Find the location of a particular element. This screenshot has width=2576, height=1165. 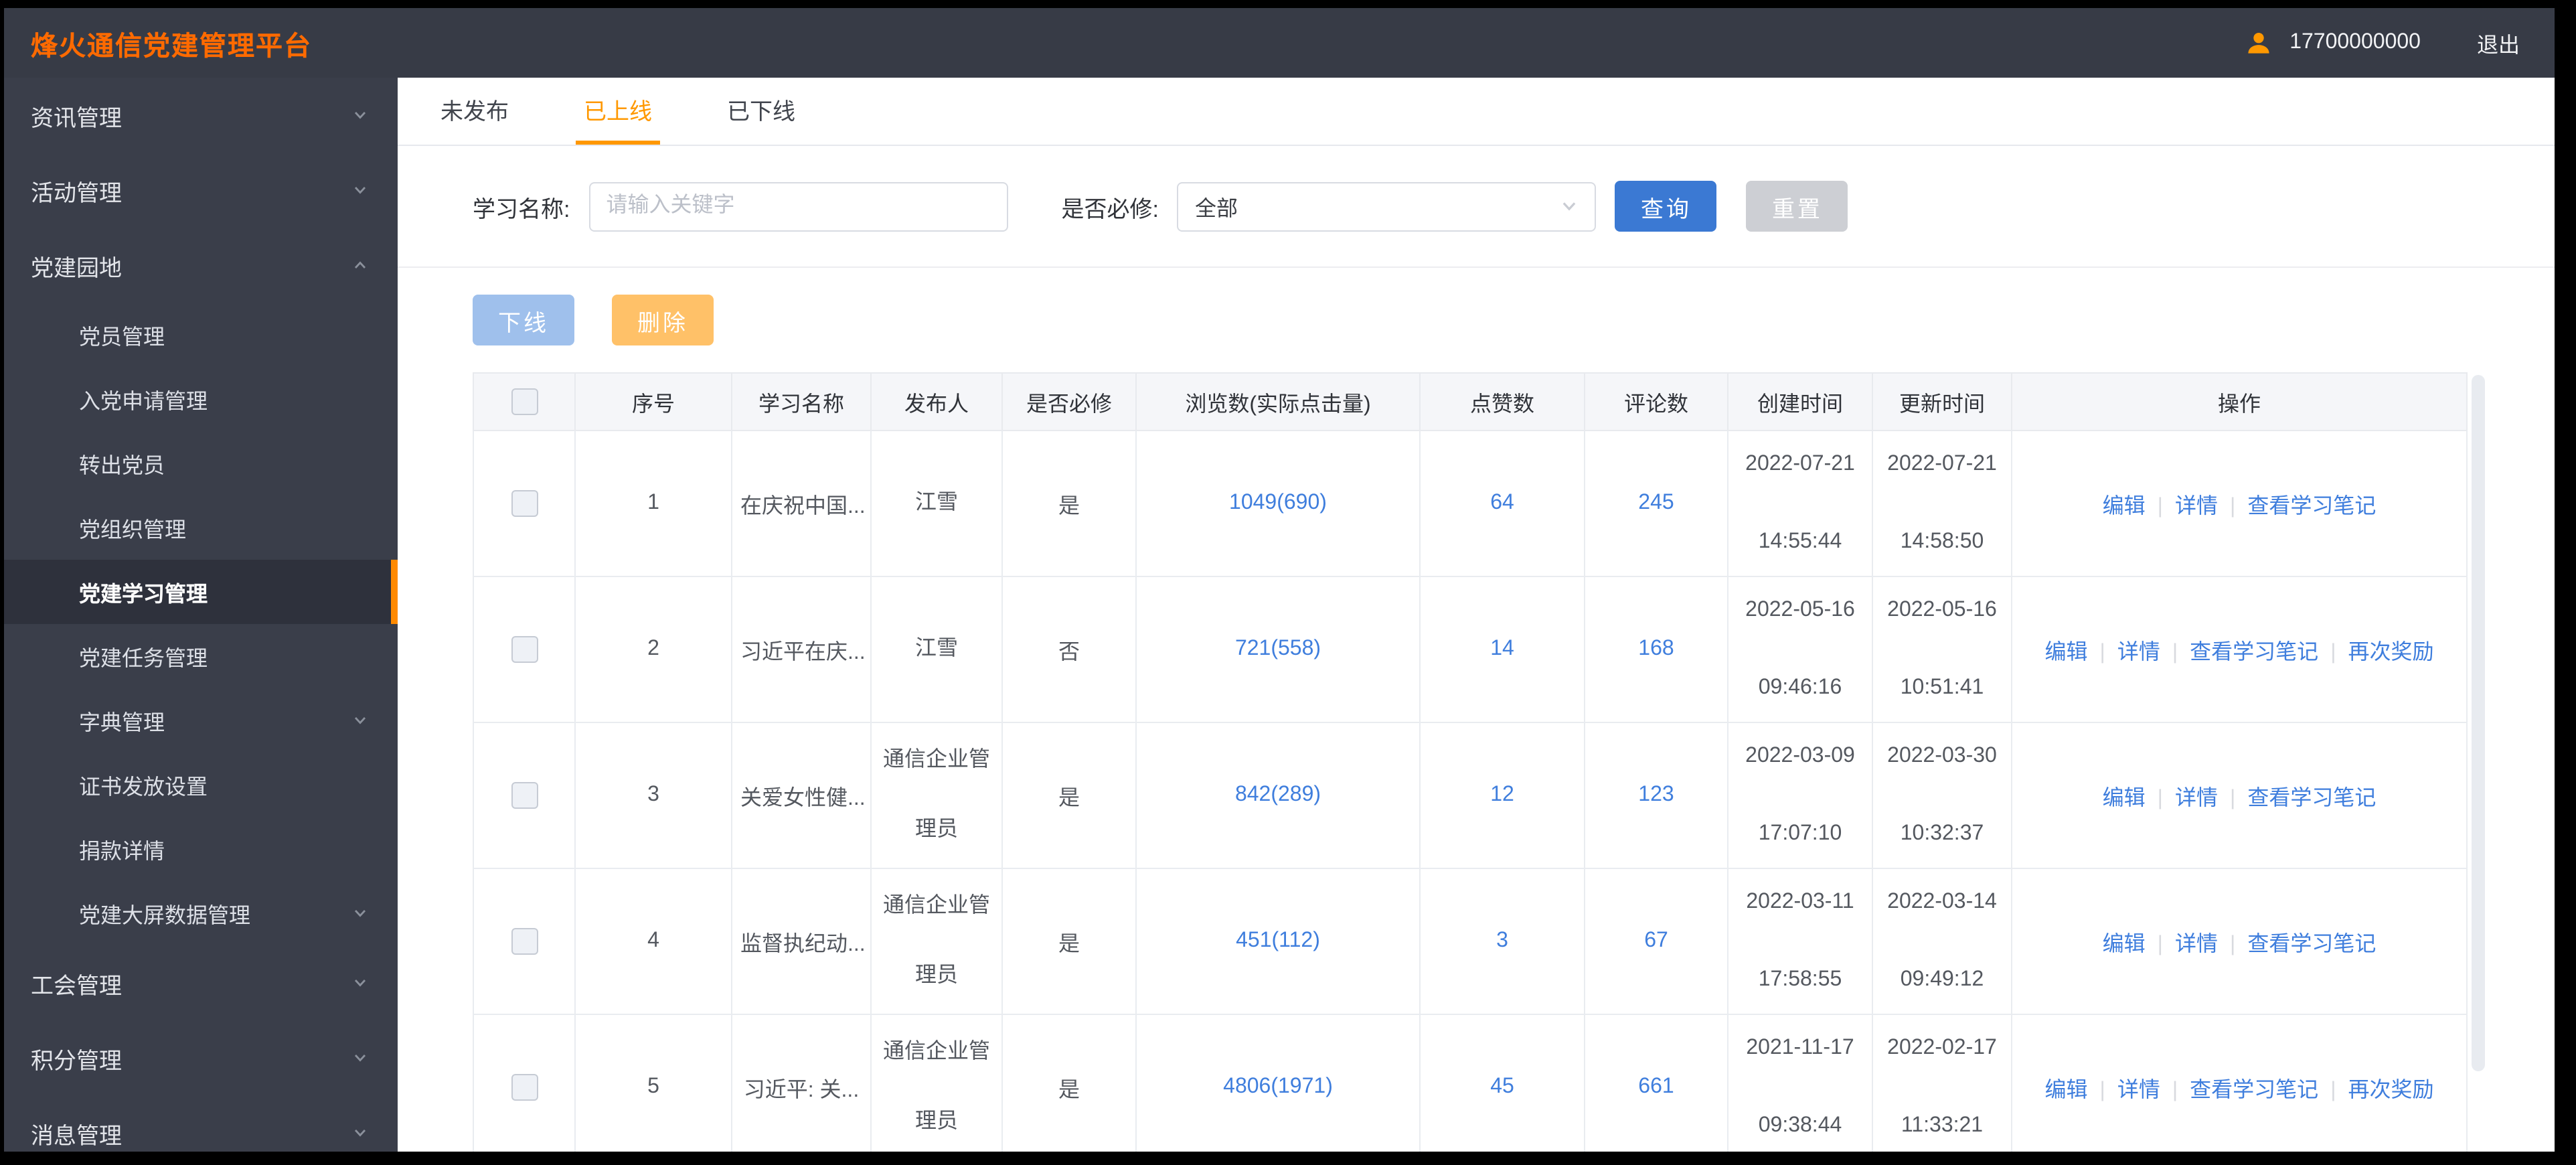

sidebar-item-14: 积分管理 is located at coordinates (201, 1057).